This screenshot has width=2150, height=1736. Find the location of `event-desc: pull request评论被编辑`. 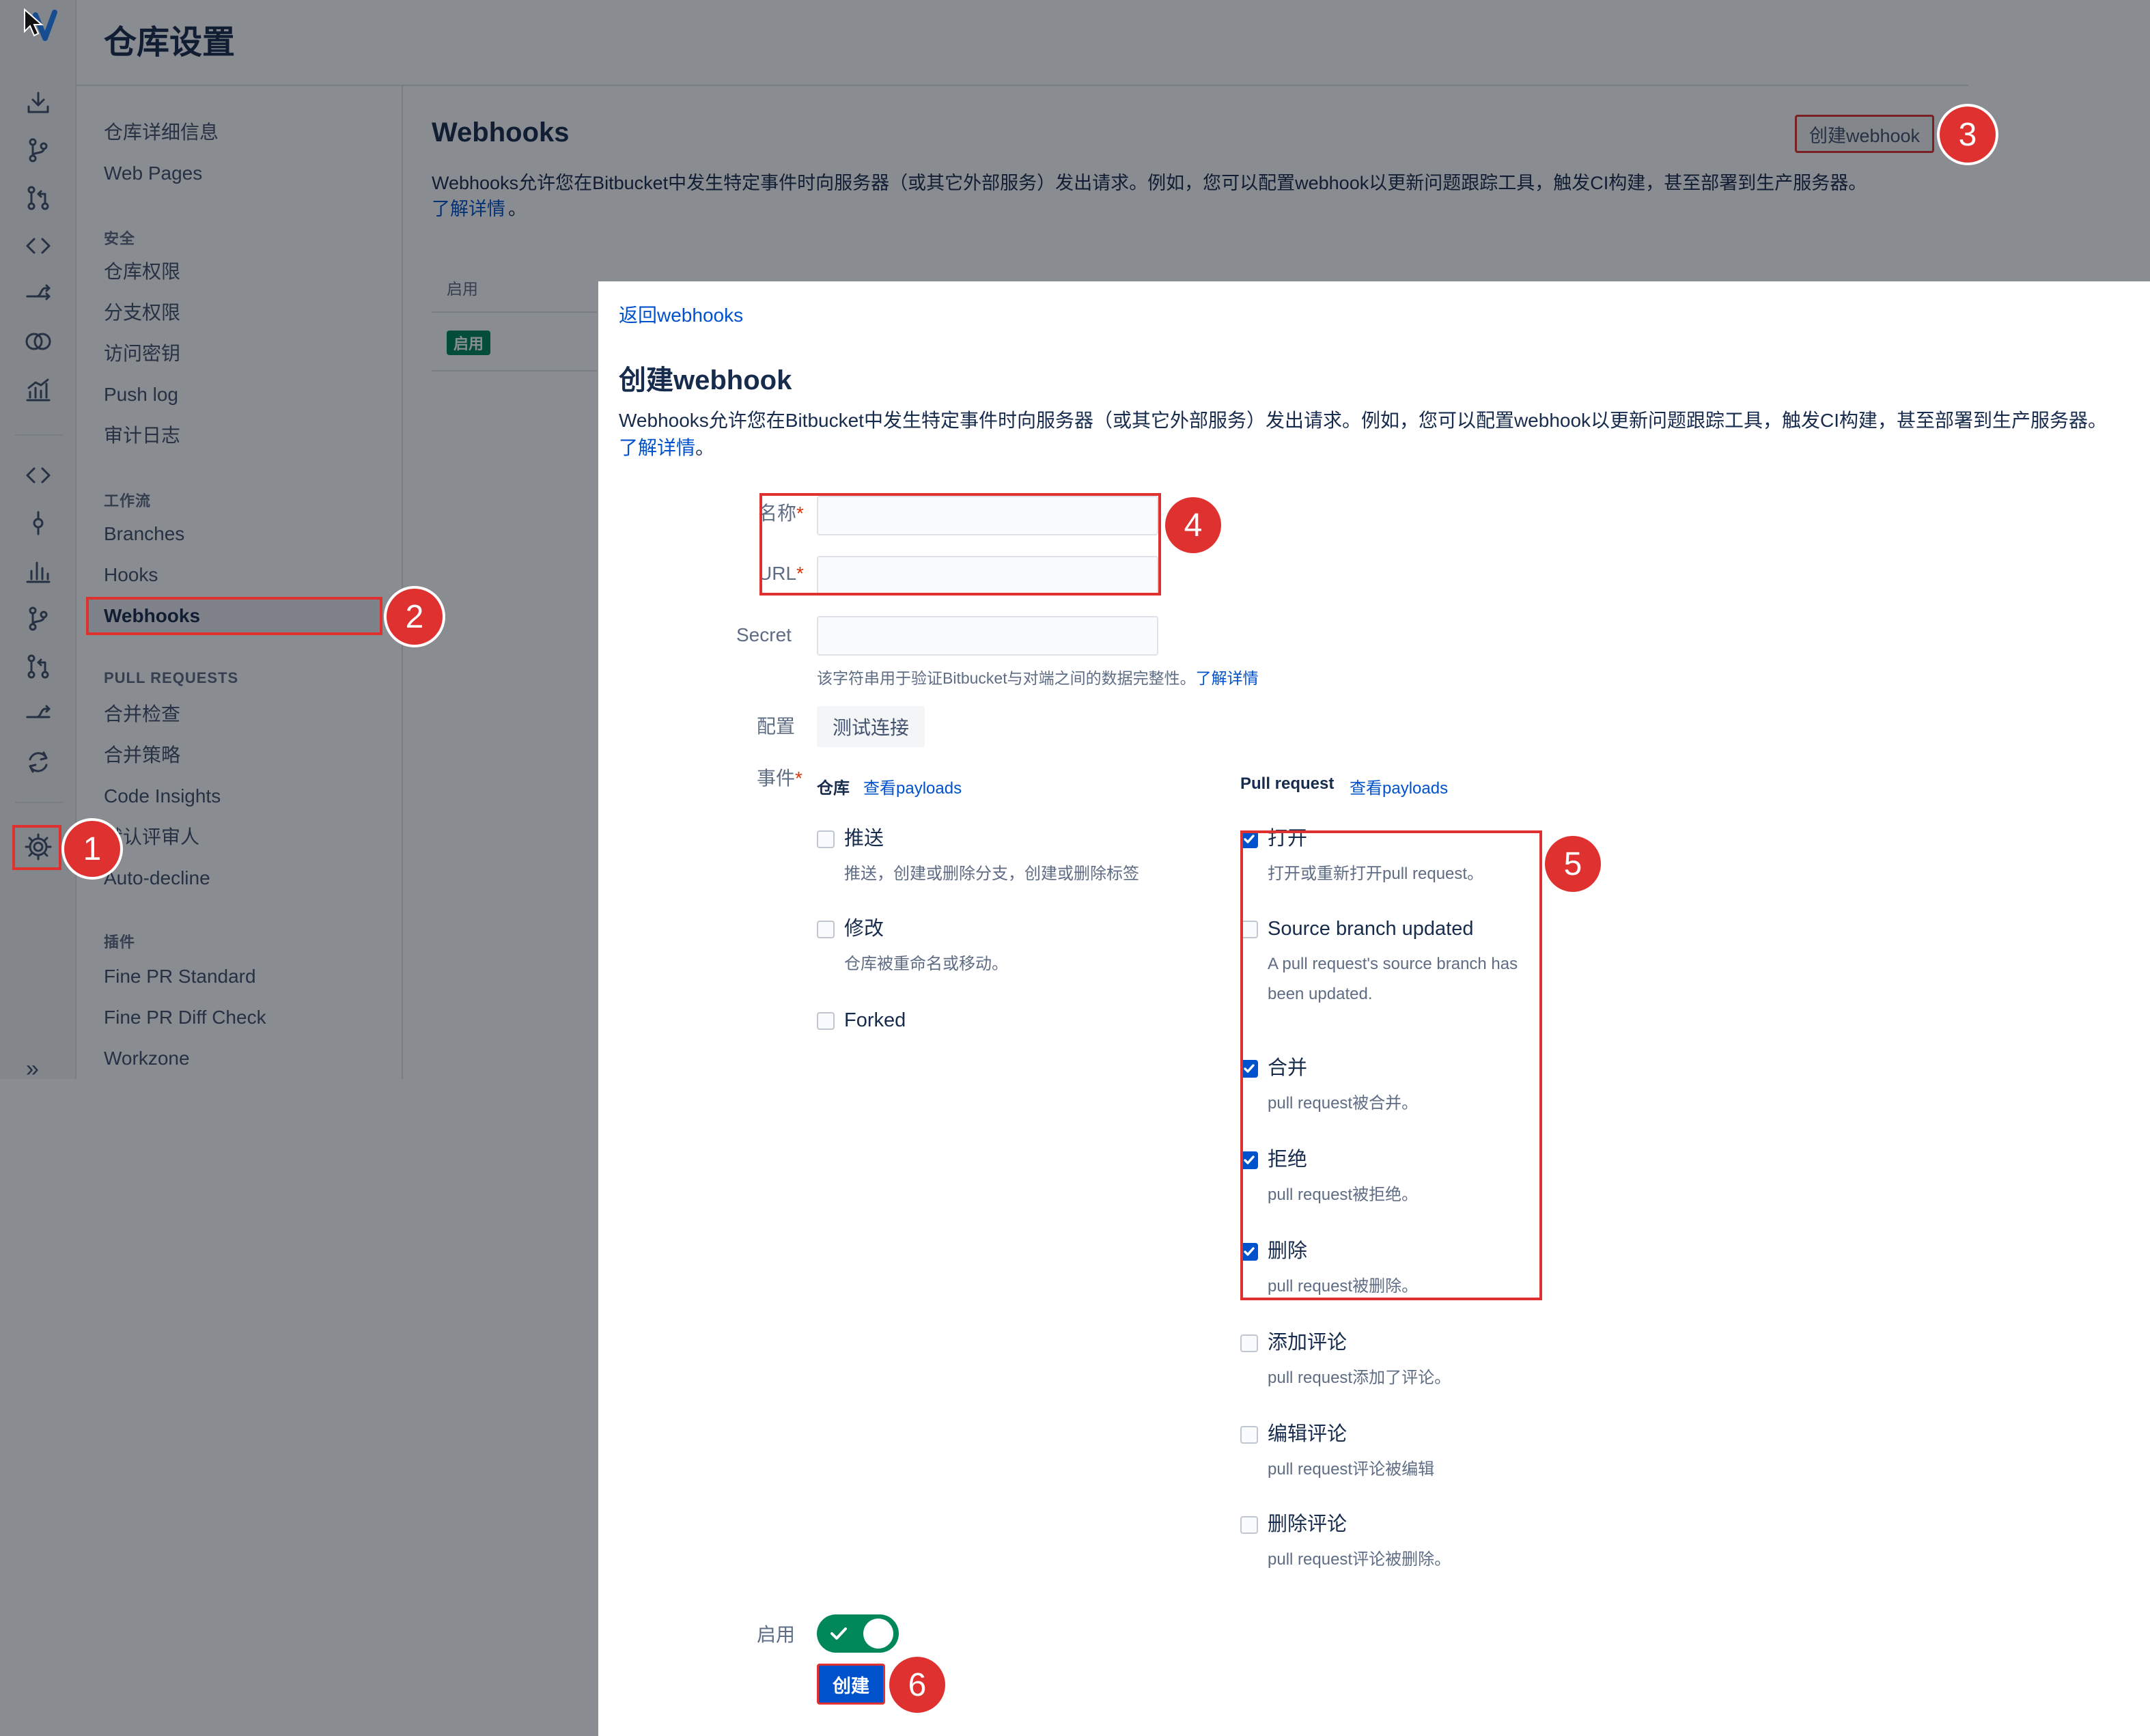

event-desc: pull request评论被编辑 is located at coordinates (1351, 1469).